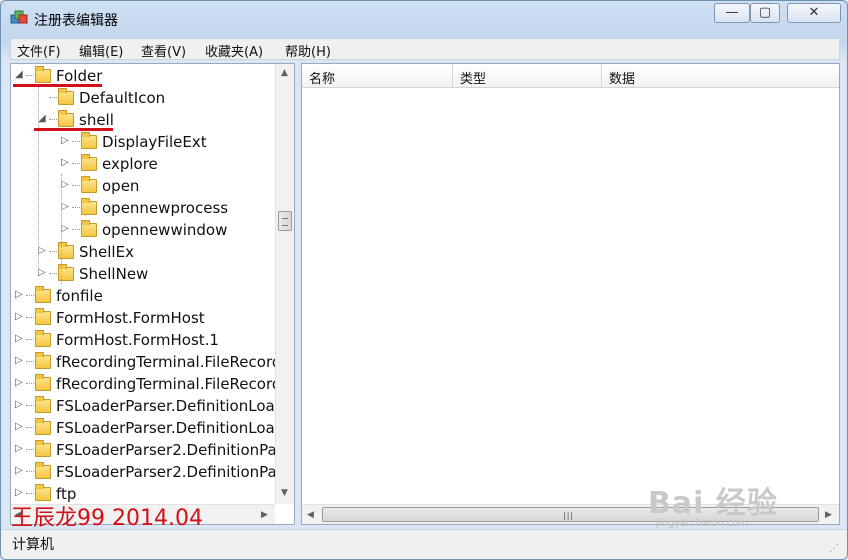 This screenshot has height=560, width=848. I want to click on tree-node: ▷ opennewwindow, so click(142, 230).